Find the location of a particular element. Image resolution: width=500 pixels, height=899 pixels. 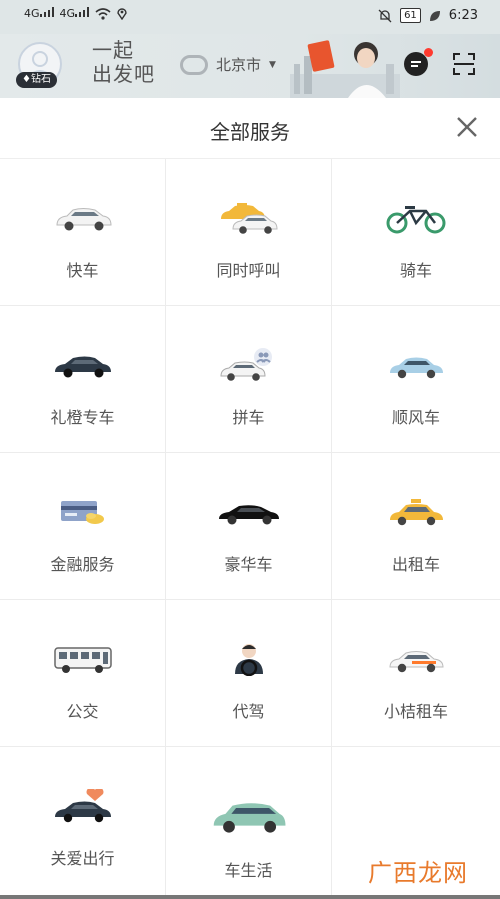

service-jinrong: 金融服务 is located at coordinates (83, 526).